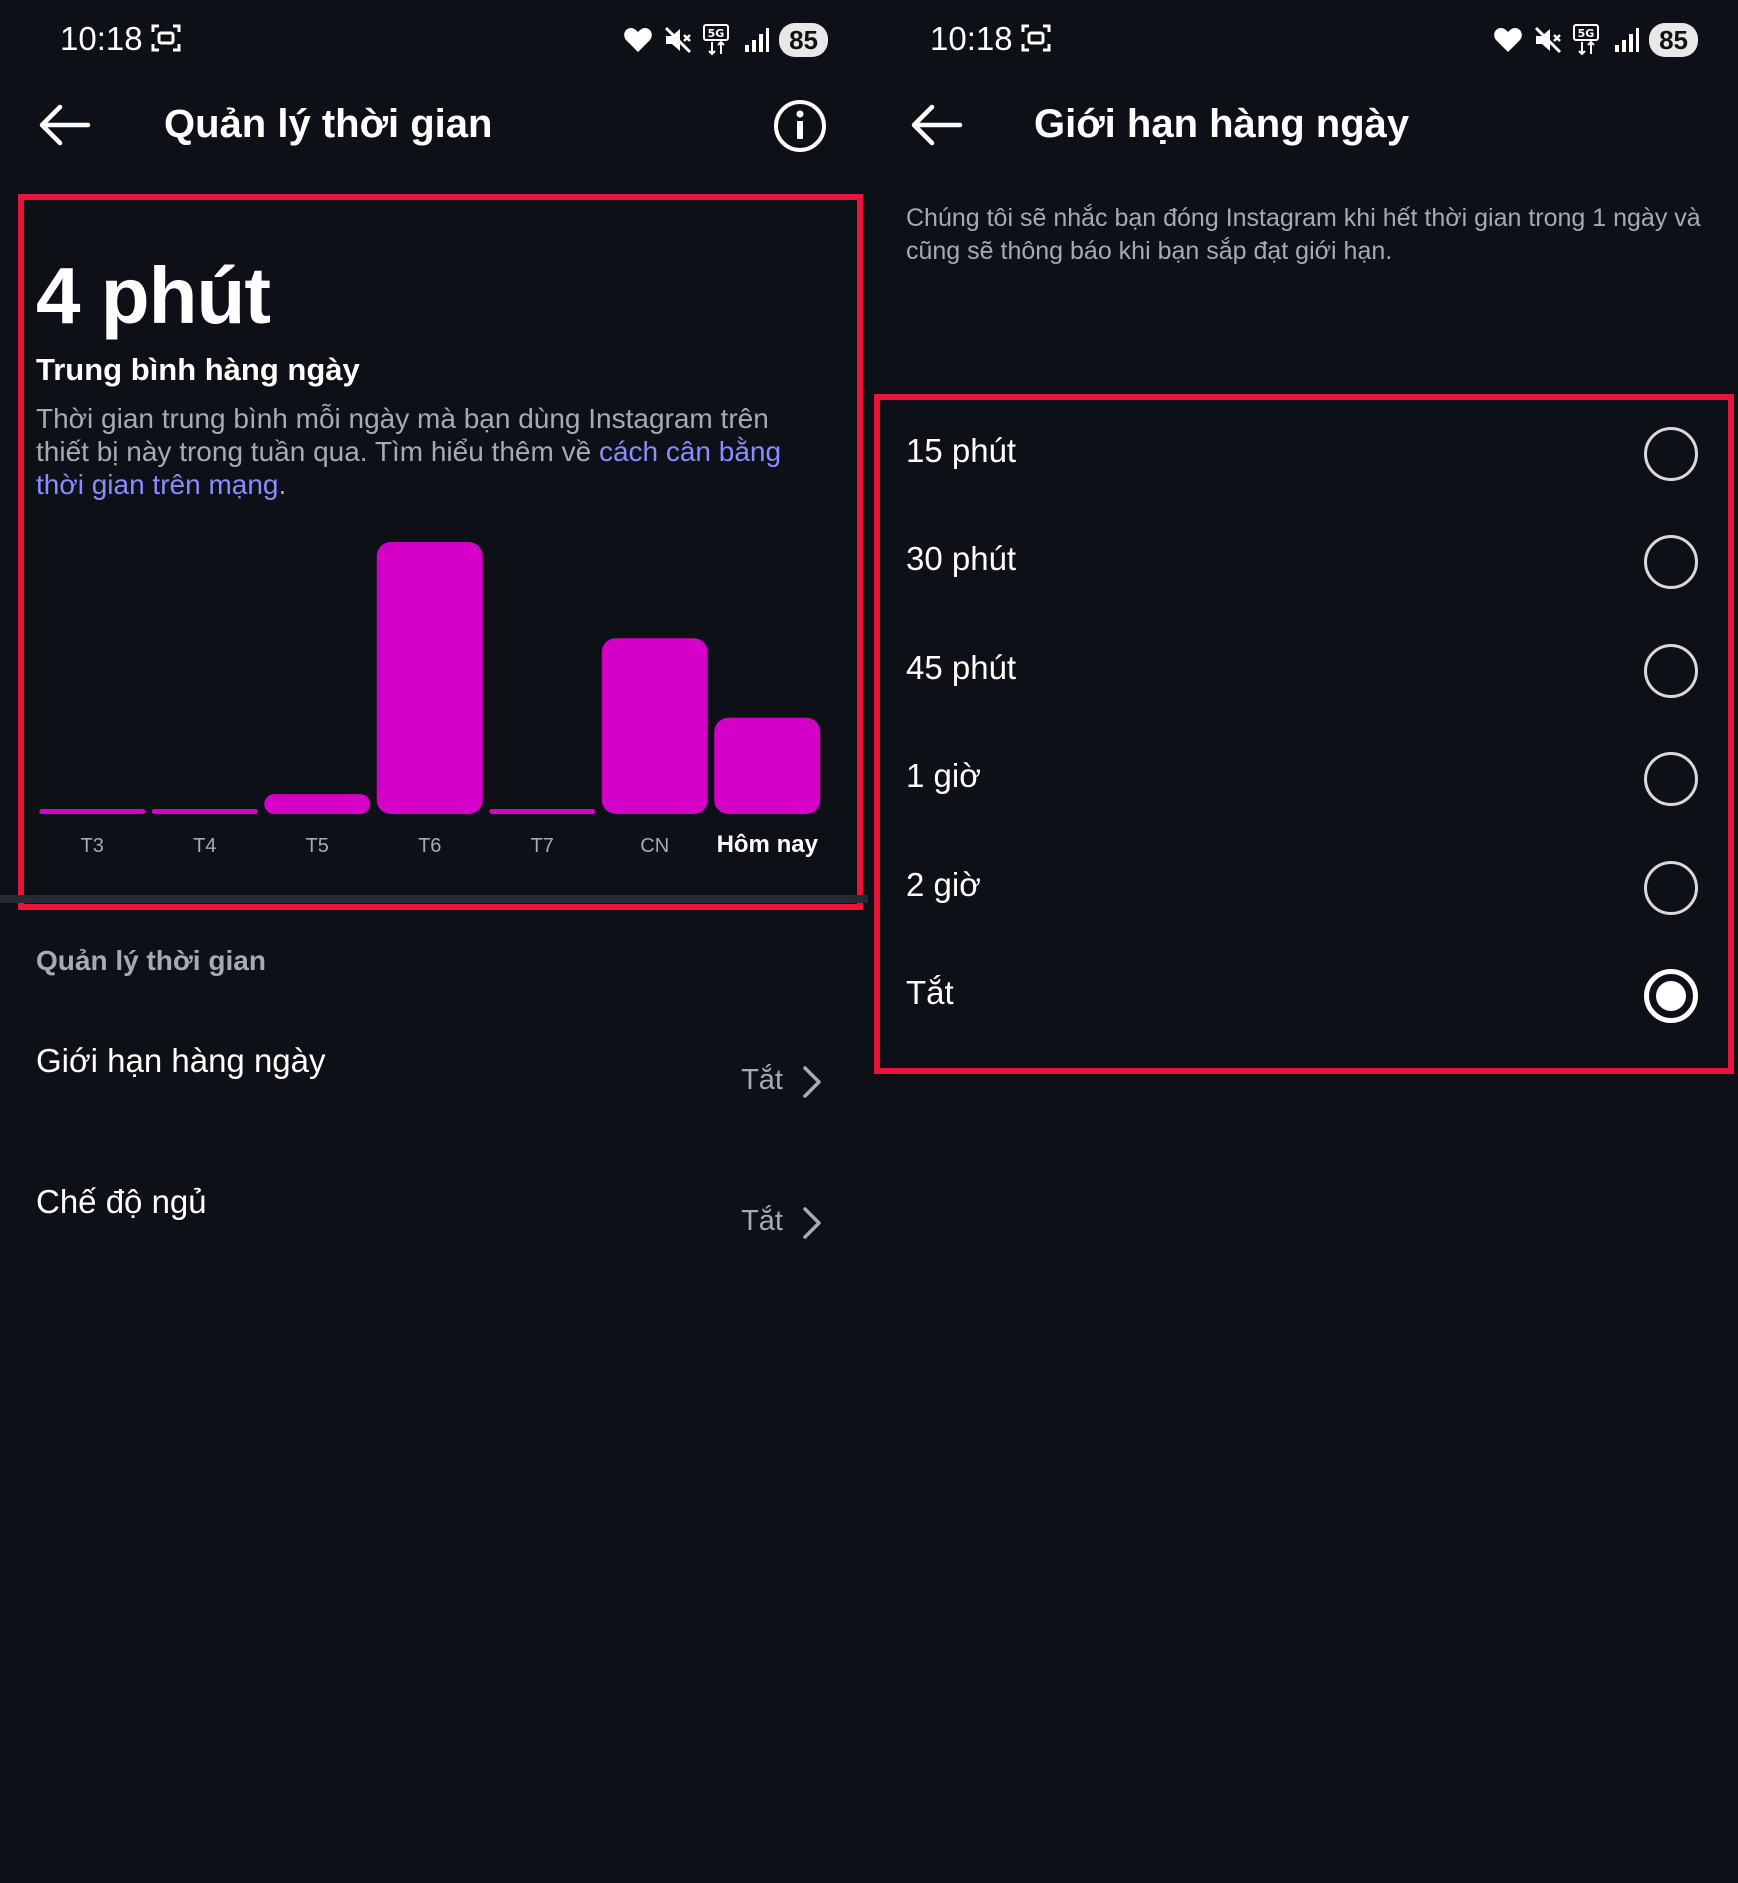  I want to click on sleep-mode-row: Chế độ ngủ Tắt, so click(434, 1238).